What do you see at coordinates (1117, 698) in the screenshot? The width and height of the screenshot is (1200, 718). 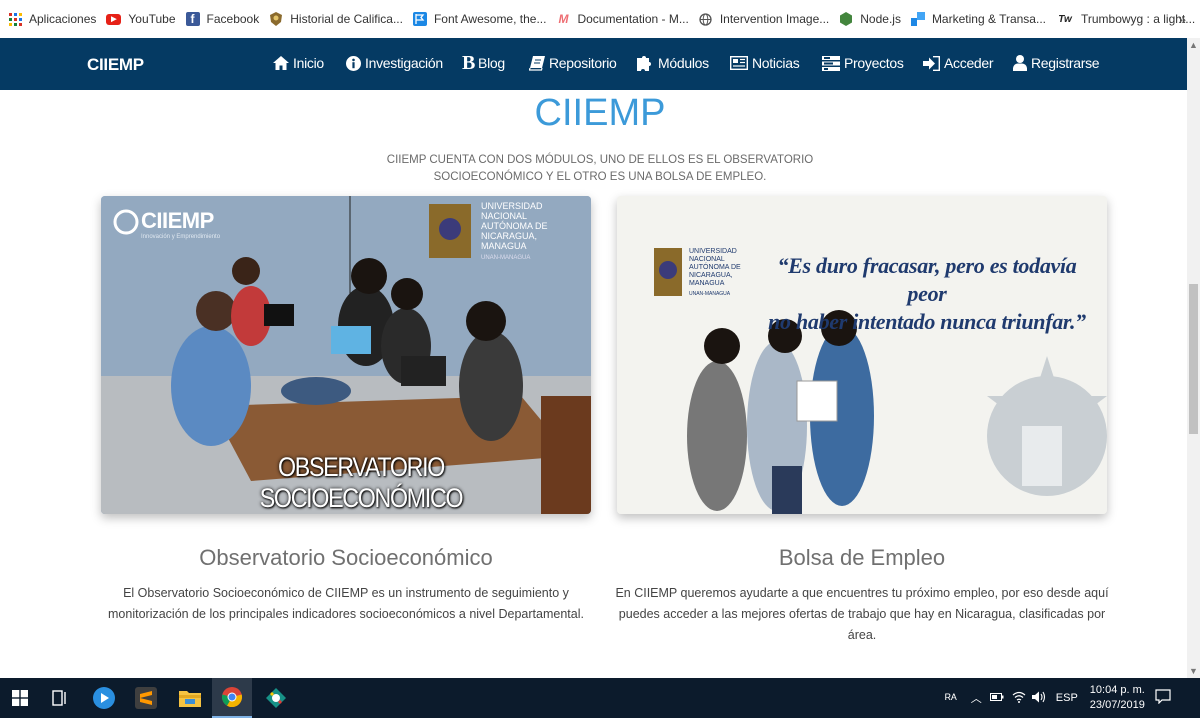 I see `clock: 10:04 p. m. 23/07/2019` at bounding box center [1117, 698].